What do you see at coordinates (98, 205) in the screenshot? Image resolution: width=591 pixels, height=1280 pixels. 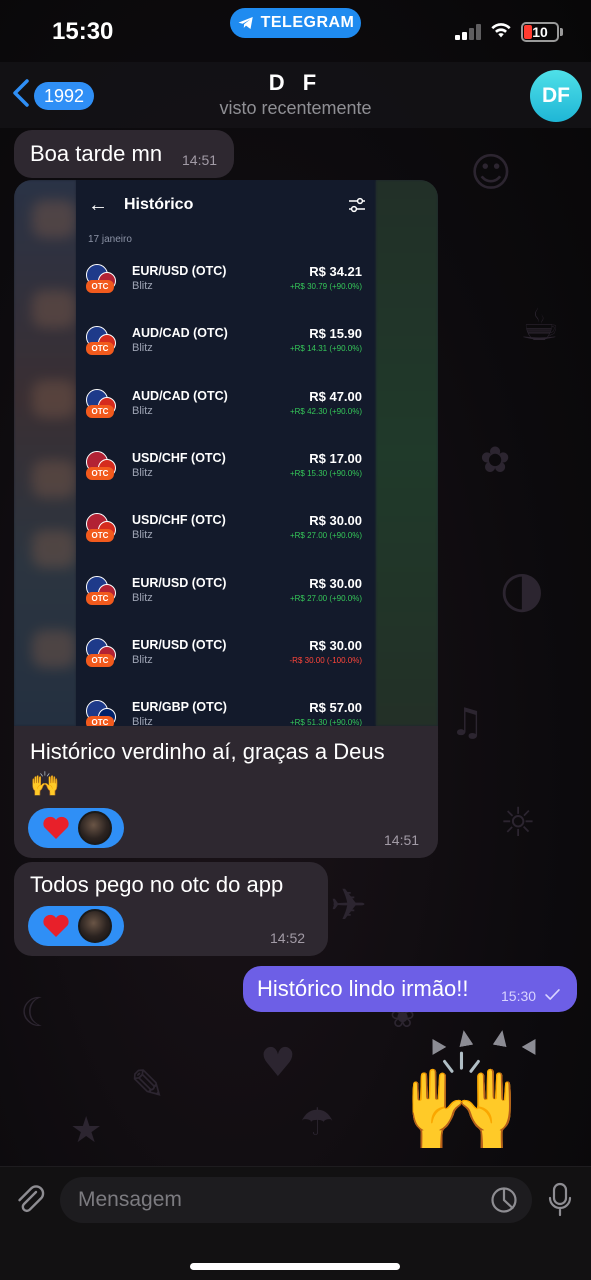 I see `app-back-arrow-icon: ←` at bounding box center [98, 205].